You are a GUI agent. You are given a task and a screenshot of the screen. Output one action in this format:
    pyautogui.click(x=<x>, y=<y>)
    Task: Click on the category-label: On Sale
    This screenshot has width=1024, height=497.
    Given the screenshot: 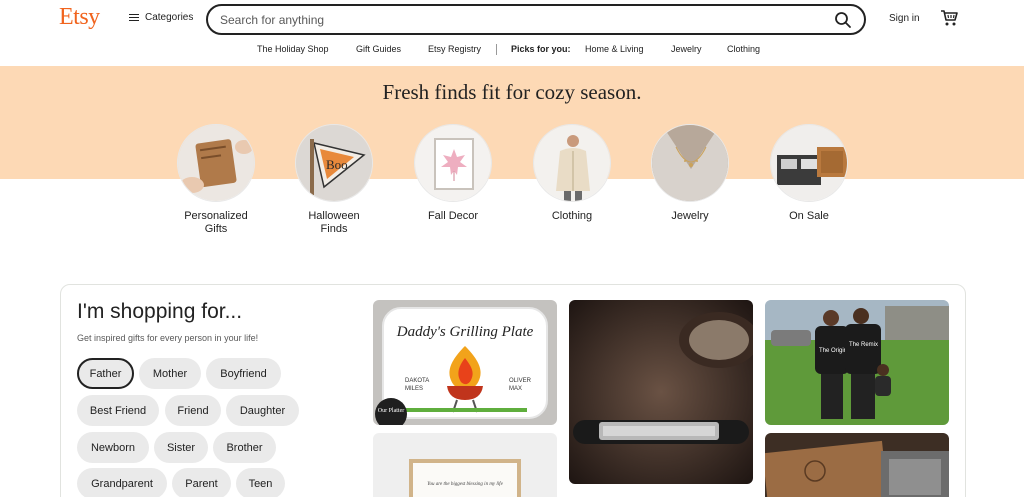 What is the action you would take?
    pyautogui.click(x=809, y=216)
    